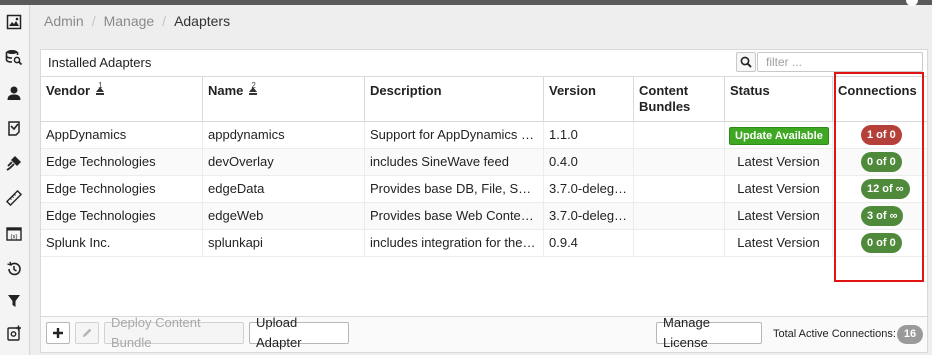 Image resolution: width=932 pixels, height=355 pixels. What do you see at coordinates (14, 269) in the screenshot?
I see `history-icon` at bounding box center [14, 269].